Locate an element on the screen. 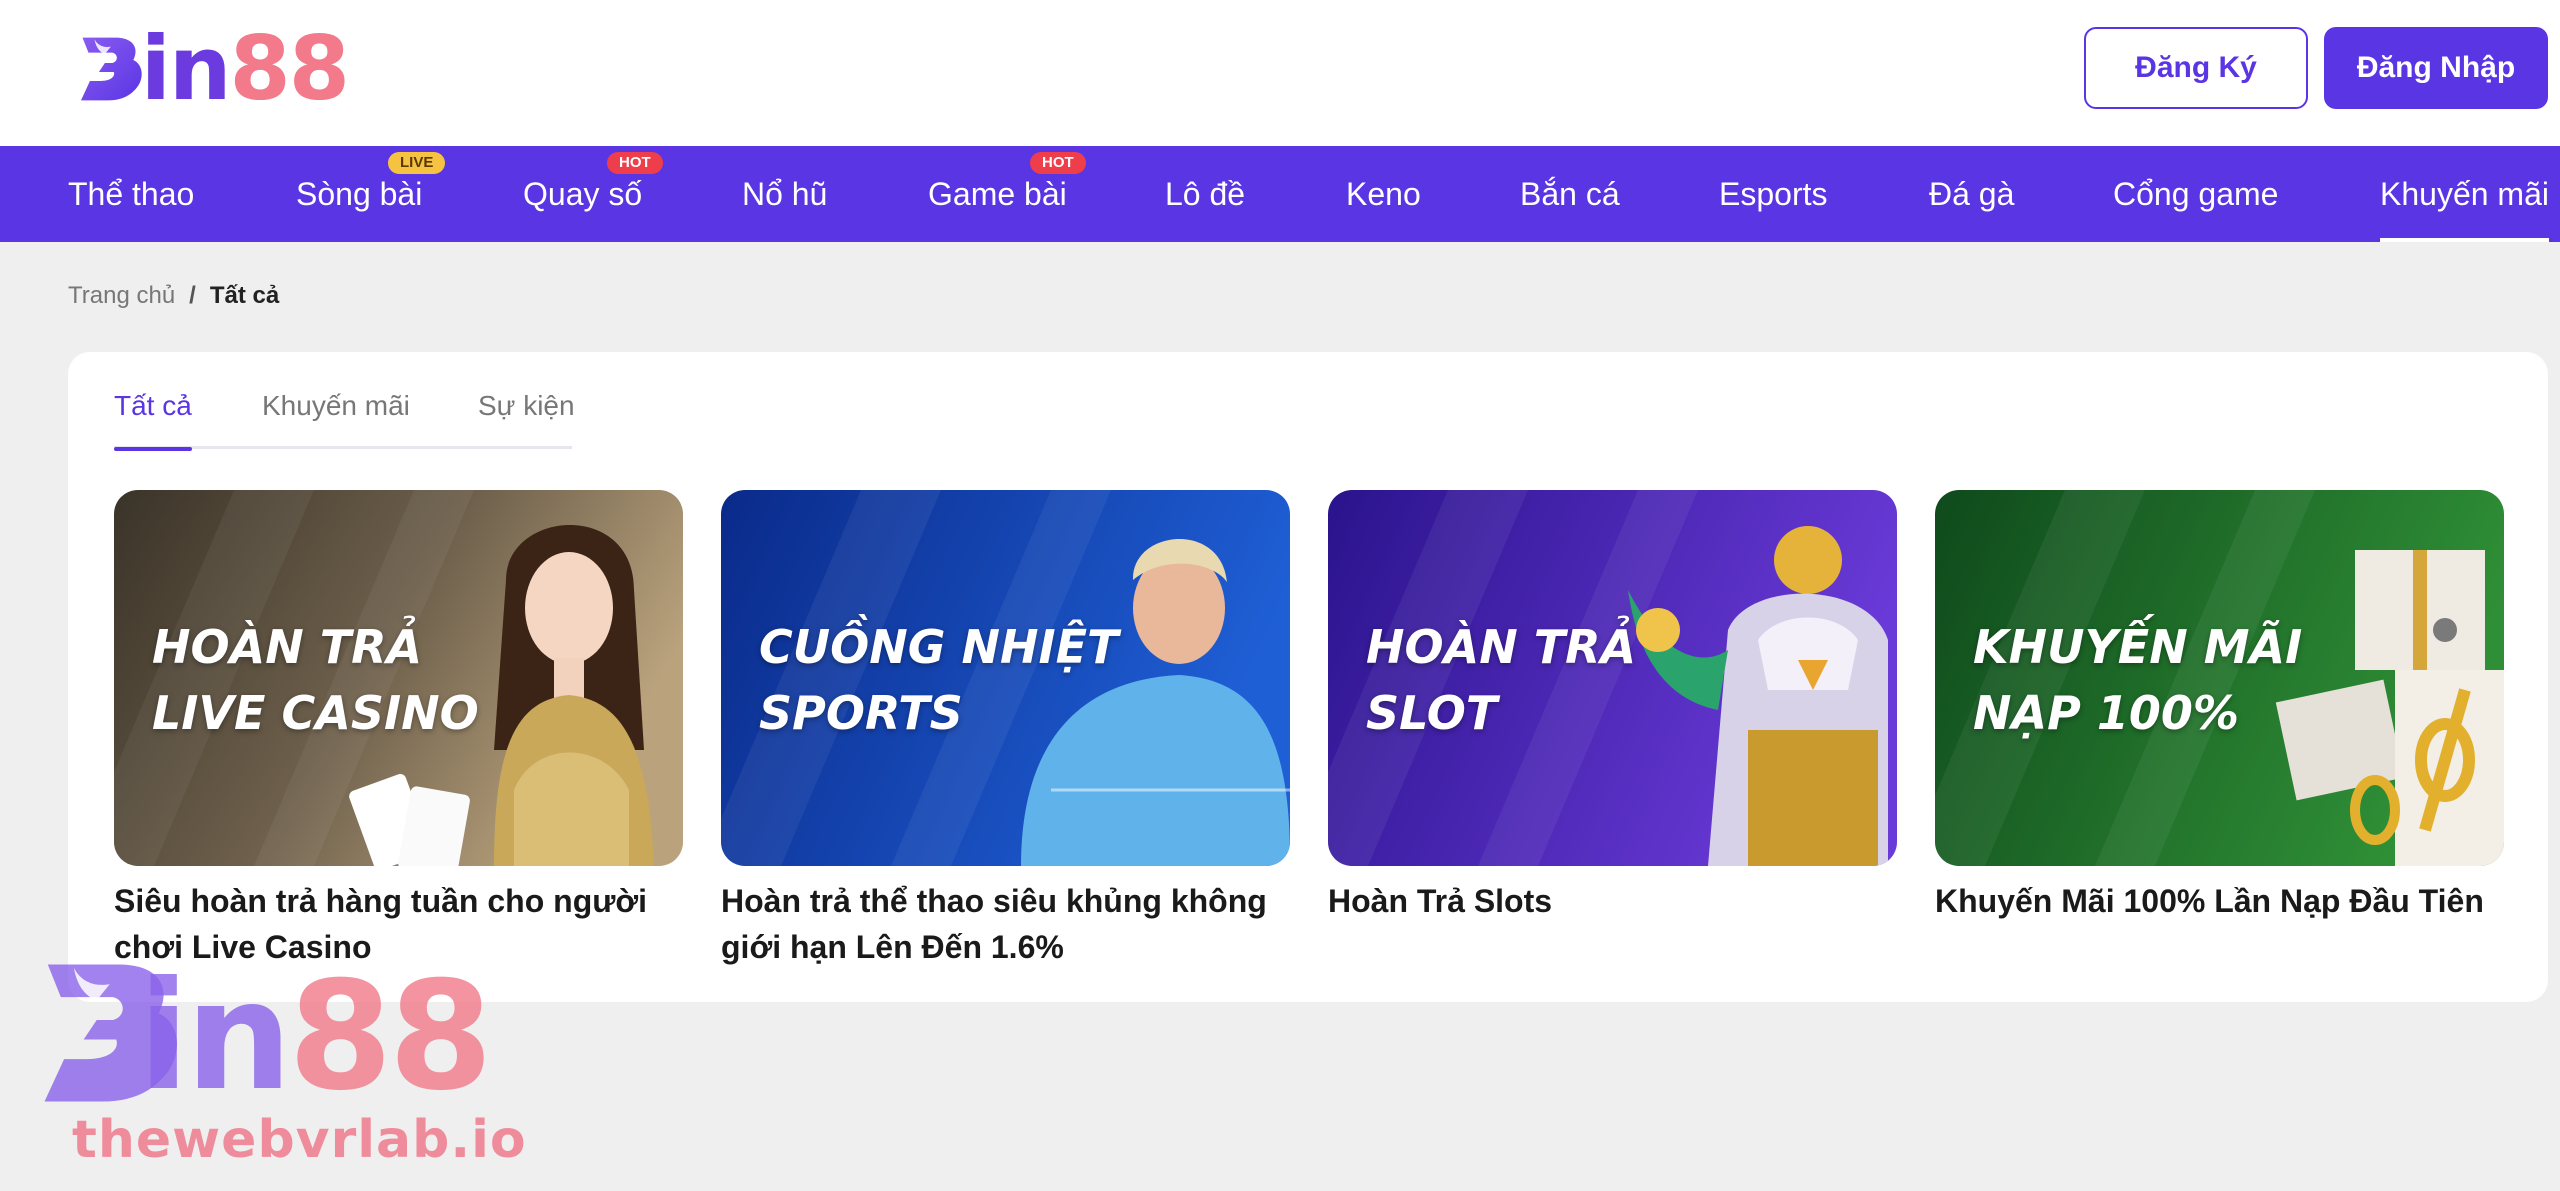 The width and height of the screenshot is (2560, 1191). promo-banner-image: Hoàn trả Live Casino is located at coordinates (398, 678).